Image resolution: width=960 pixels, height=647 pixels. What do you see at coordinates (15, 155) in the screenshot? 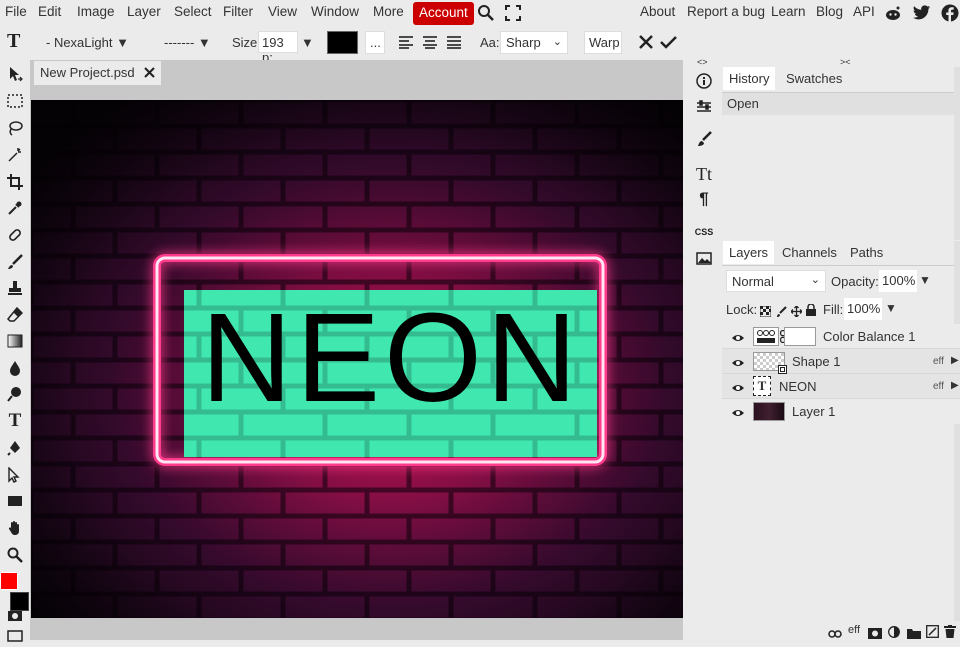
I see `magic-wand-icon` at bounding box center [15, 155].